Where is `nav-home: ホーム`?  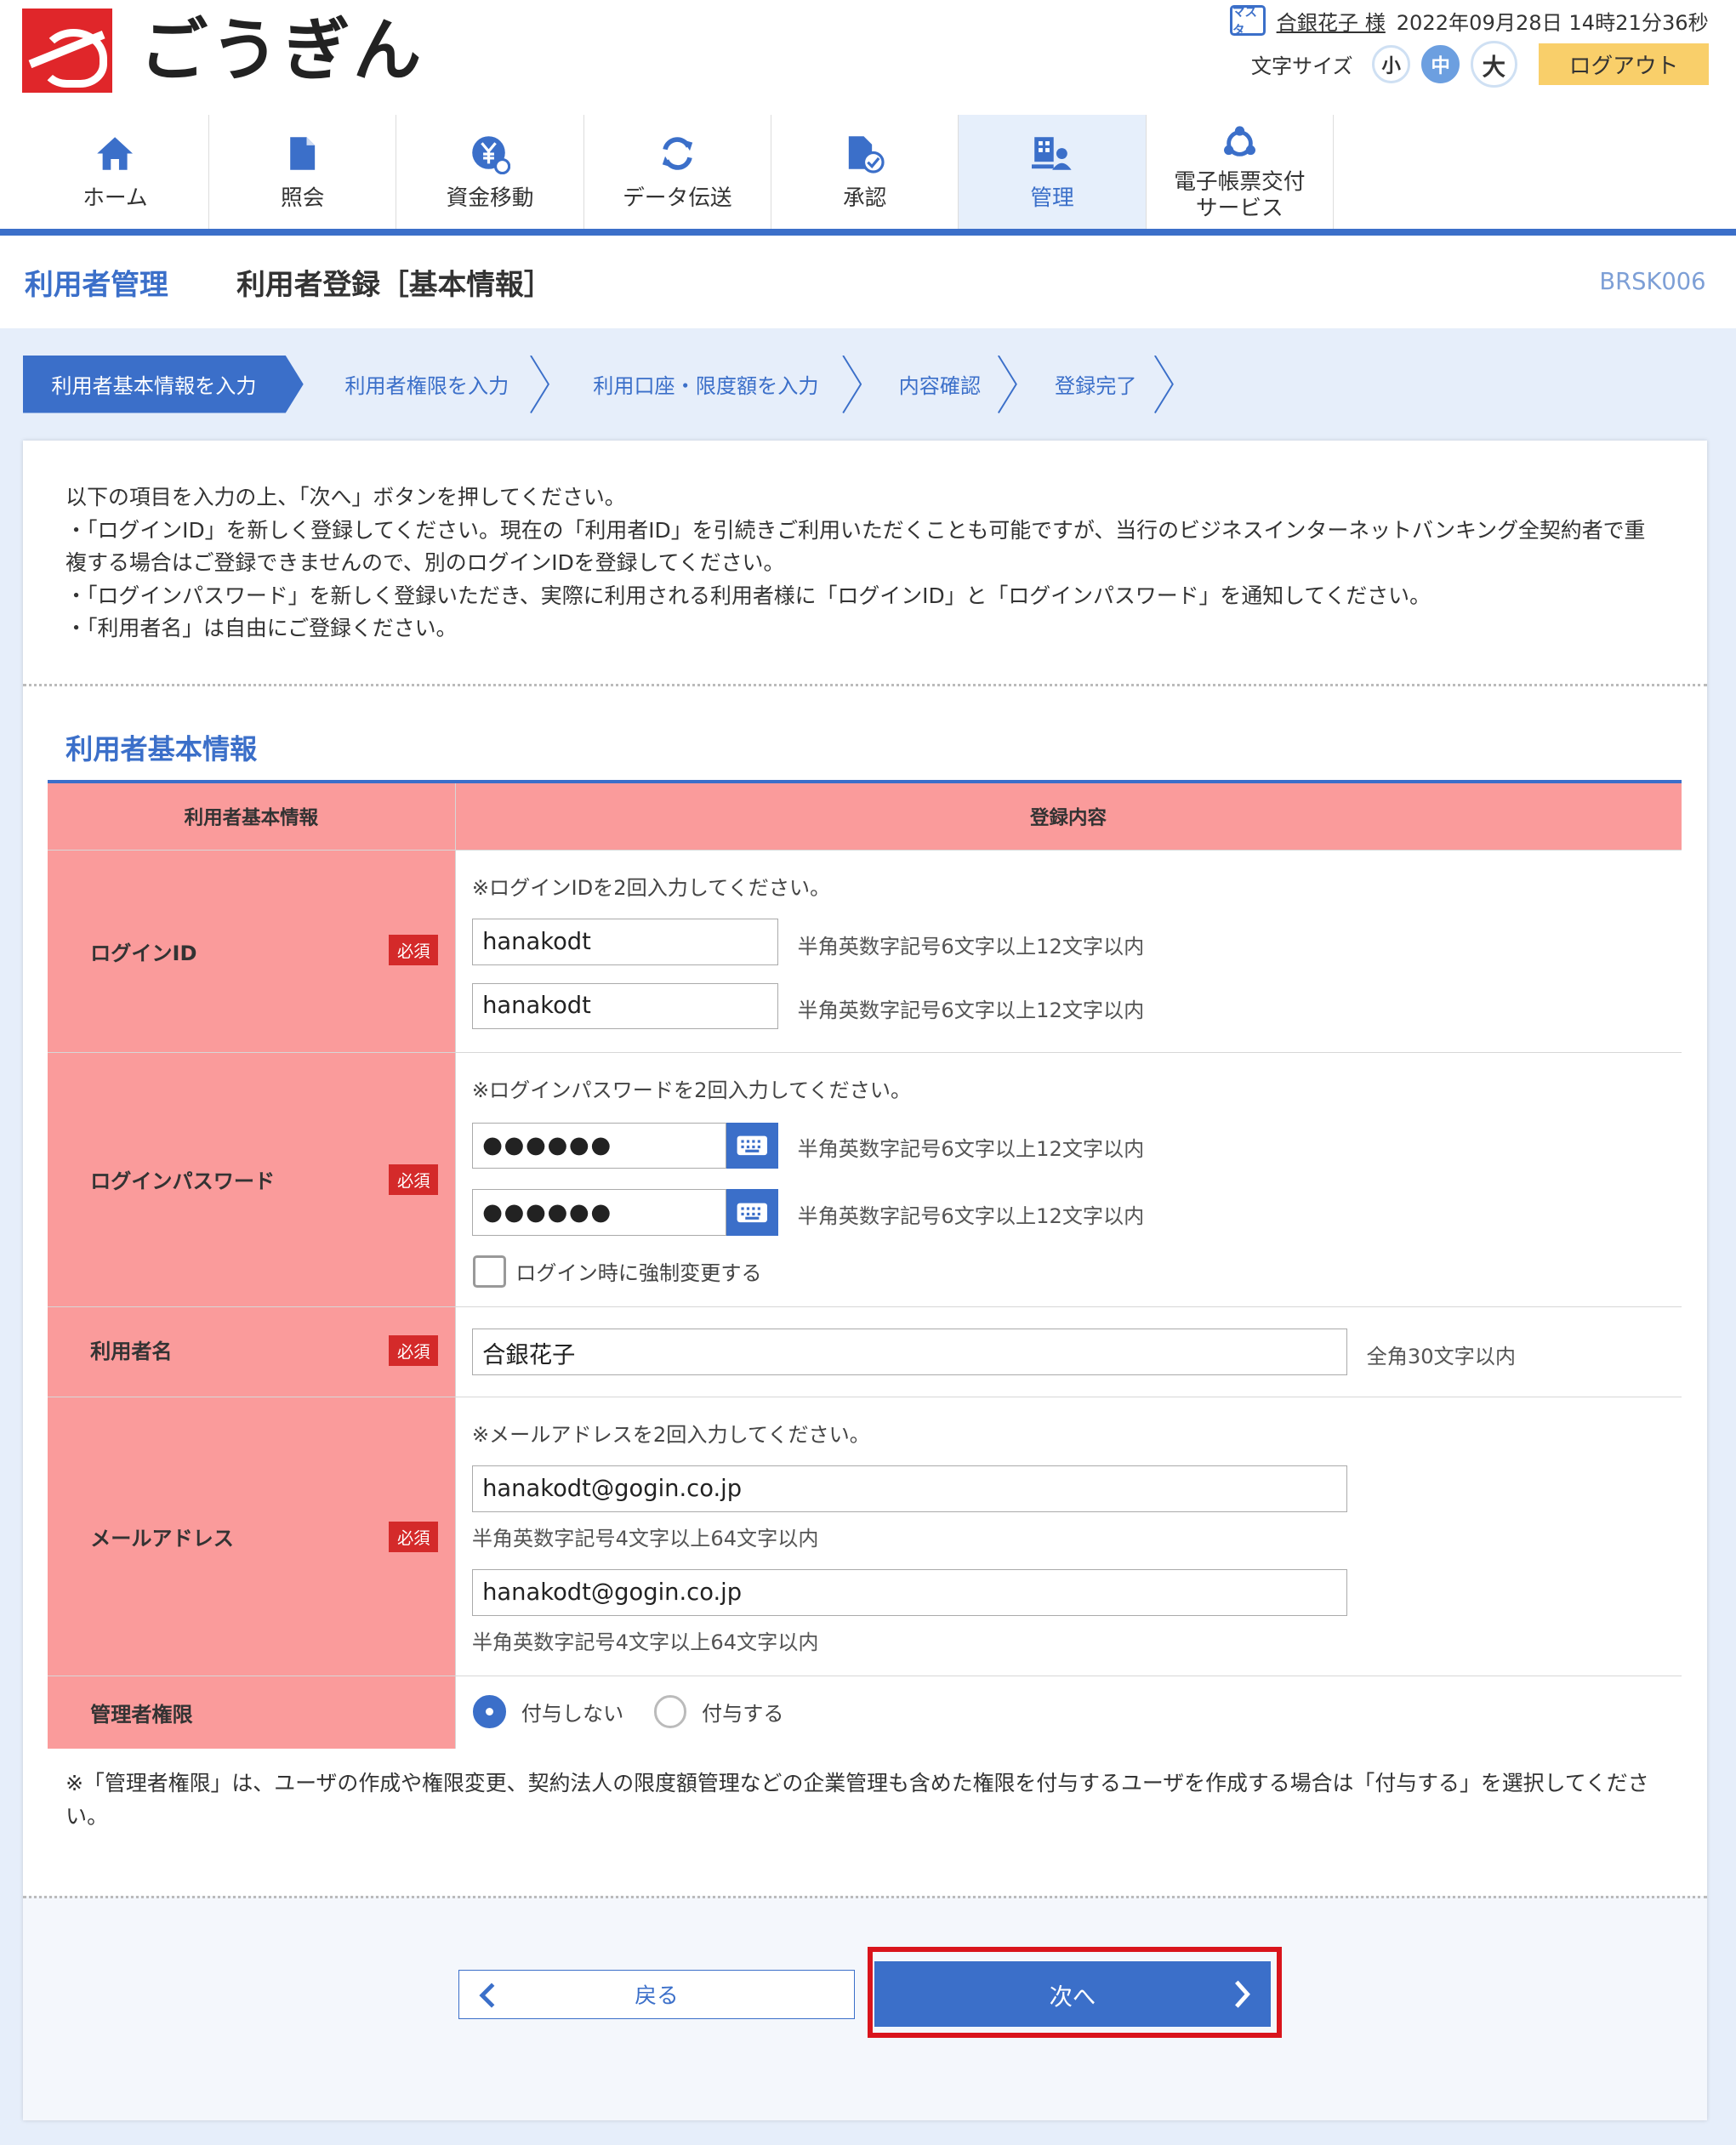 nav-home: ホーム is located at coordinates (116, 172).